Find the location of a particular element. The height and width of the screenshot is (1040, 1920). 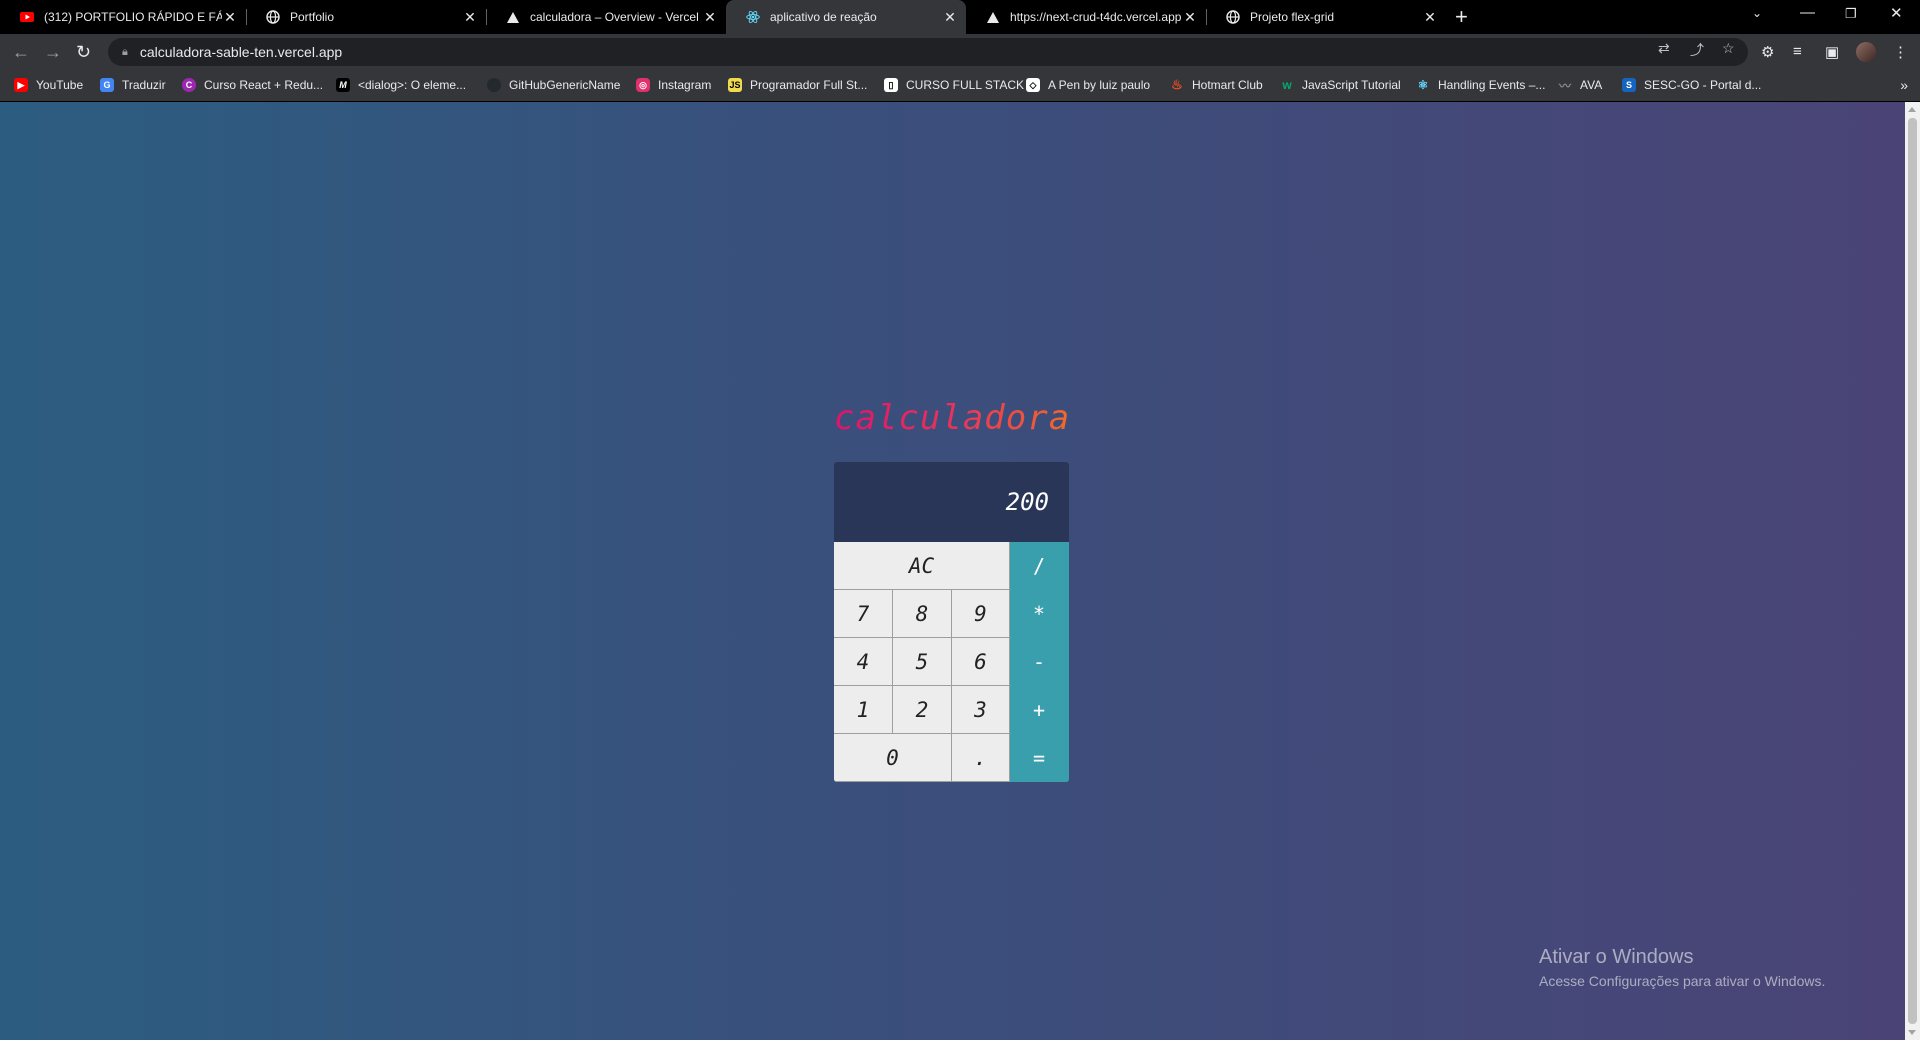

side-panel-icon: ▣ is located at coordinates (1832, 52).